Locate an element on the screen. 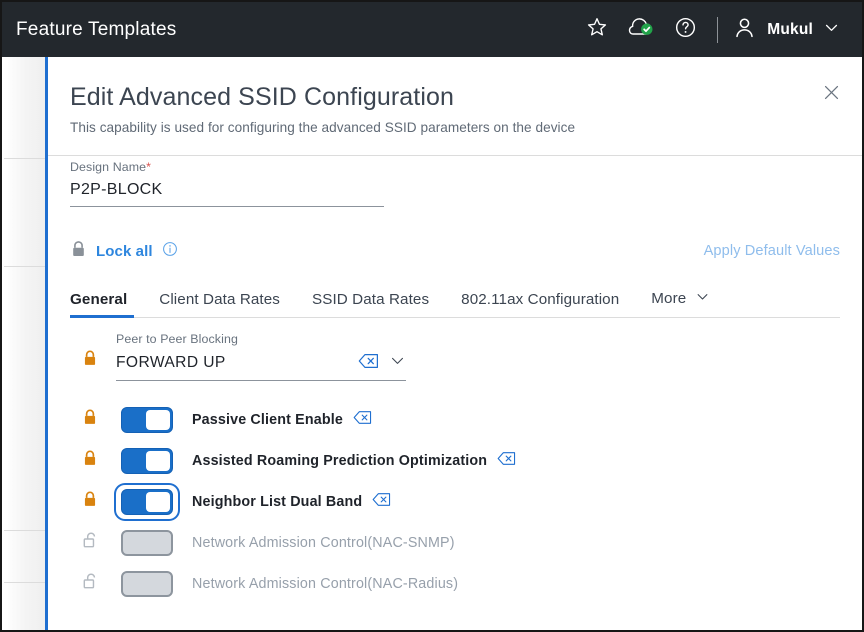 The height and width of the screenshot is (632, 864). star-icon is located at coordinates (597, 29).